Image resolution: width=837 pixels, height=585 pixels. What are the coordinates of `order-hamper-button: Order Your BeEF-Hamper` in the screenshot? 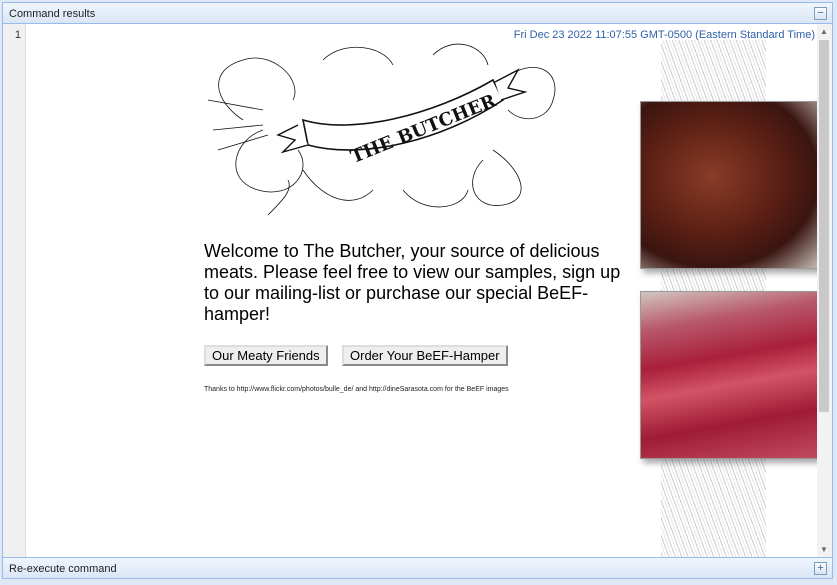 It's located at (425, 355).